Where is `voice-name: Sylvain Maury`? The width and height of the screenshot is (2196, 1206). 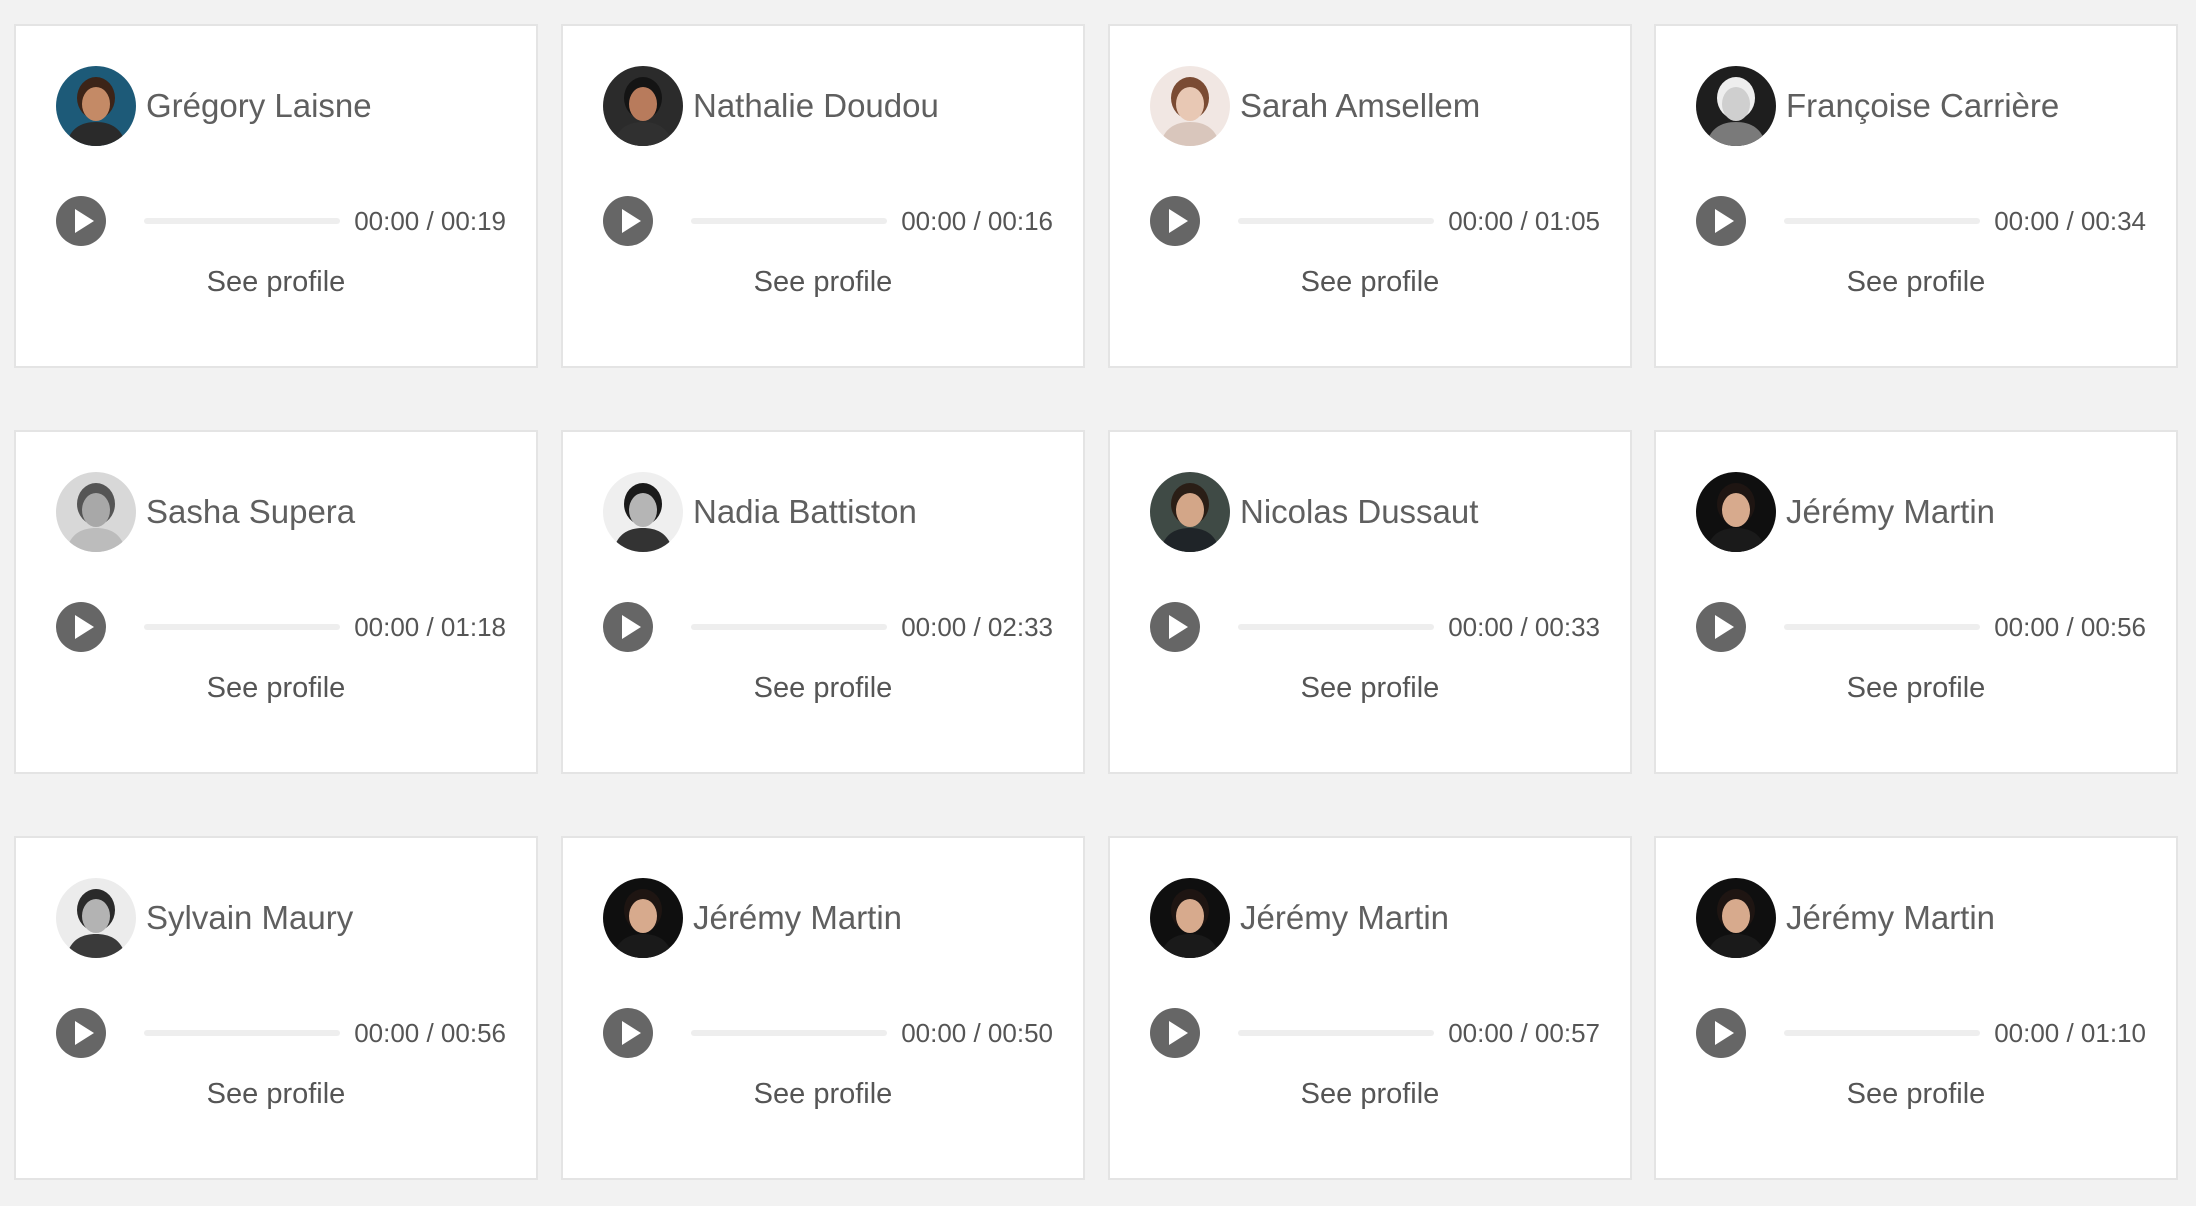 voice-name: Sylvain Maury is located at coordinates (250, 917).